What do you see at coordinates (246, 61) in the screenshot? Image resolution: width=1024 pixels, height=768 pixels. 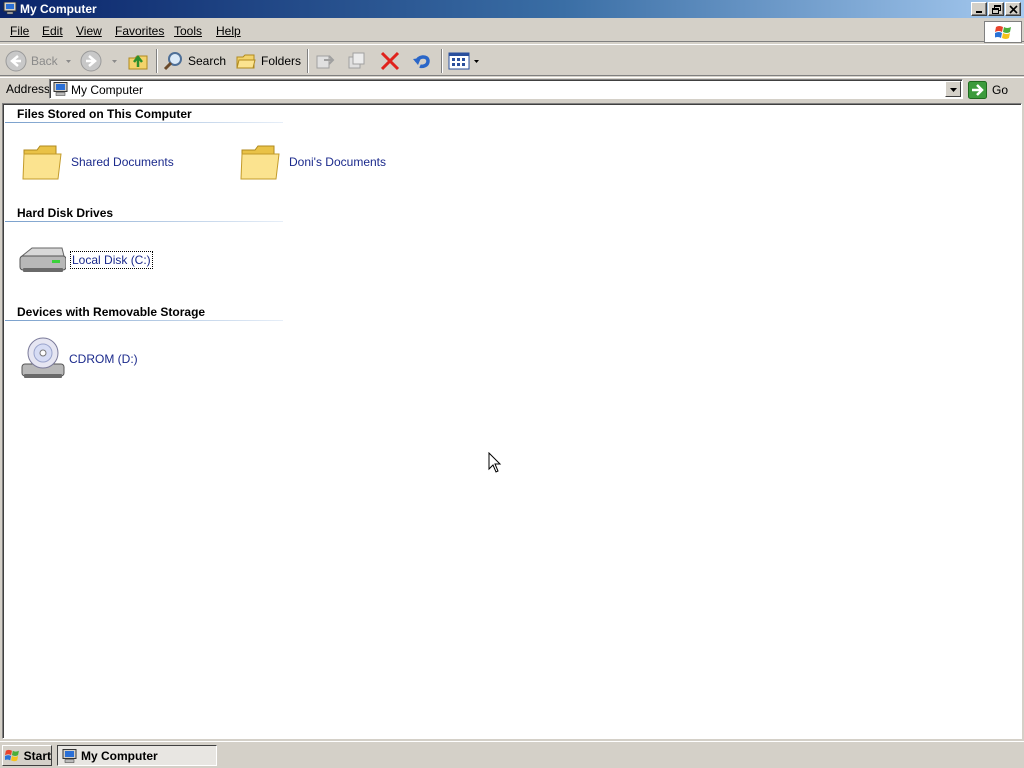 I see `folders-icon` at bounding box center [246, 61].